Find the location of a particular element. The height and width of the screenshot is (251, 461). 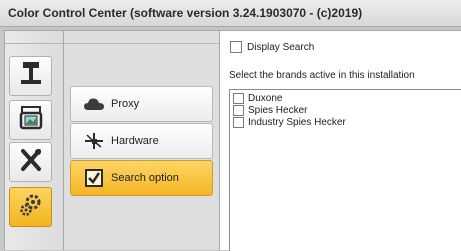

brand-label: Duxone is located at coordinates (265, 98).